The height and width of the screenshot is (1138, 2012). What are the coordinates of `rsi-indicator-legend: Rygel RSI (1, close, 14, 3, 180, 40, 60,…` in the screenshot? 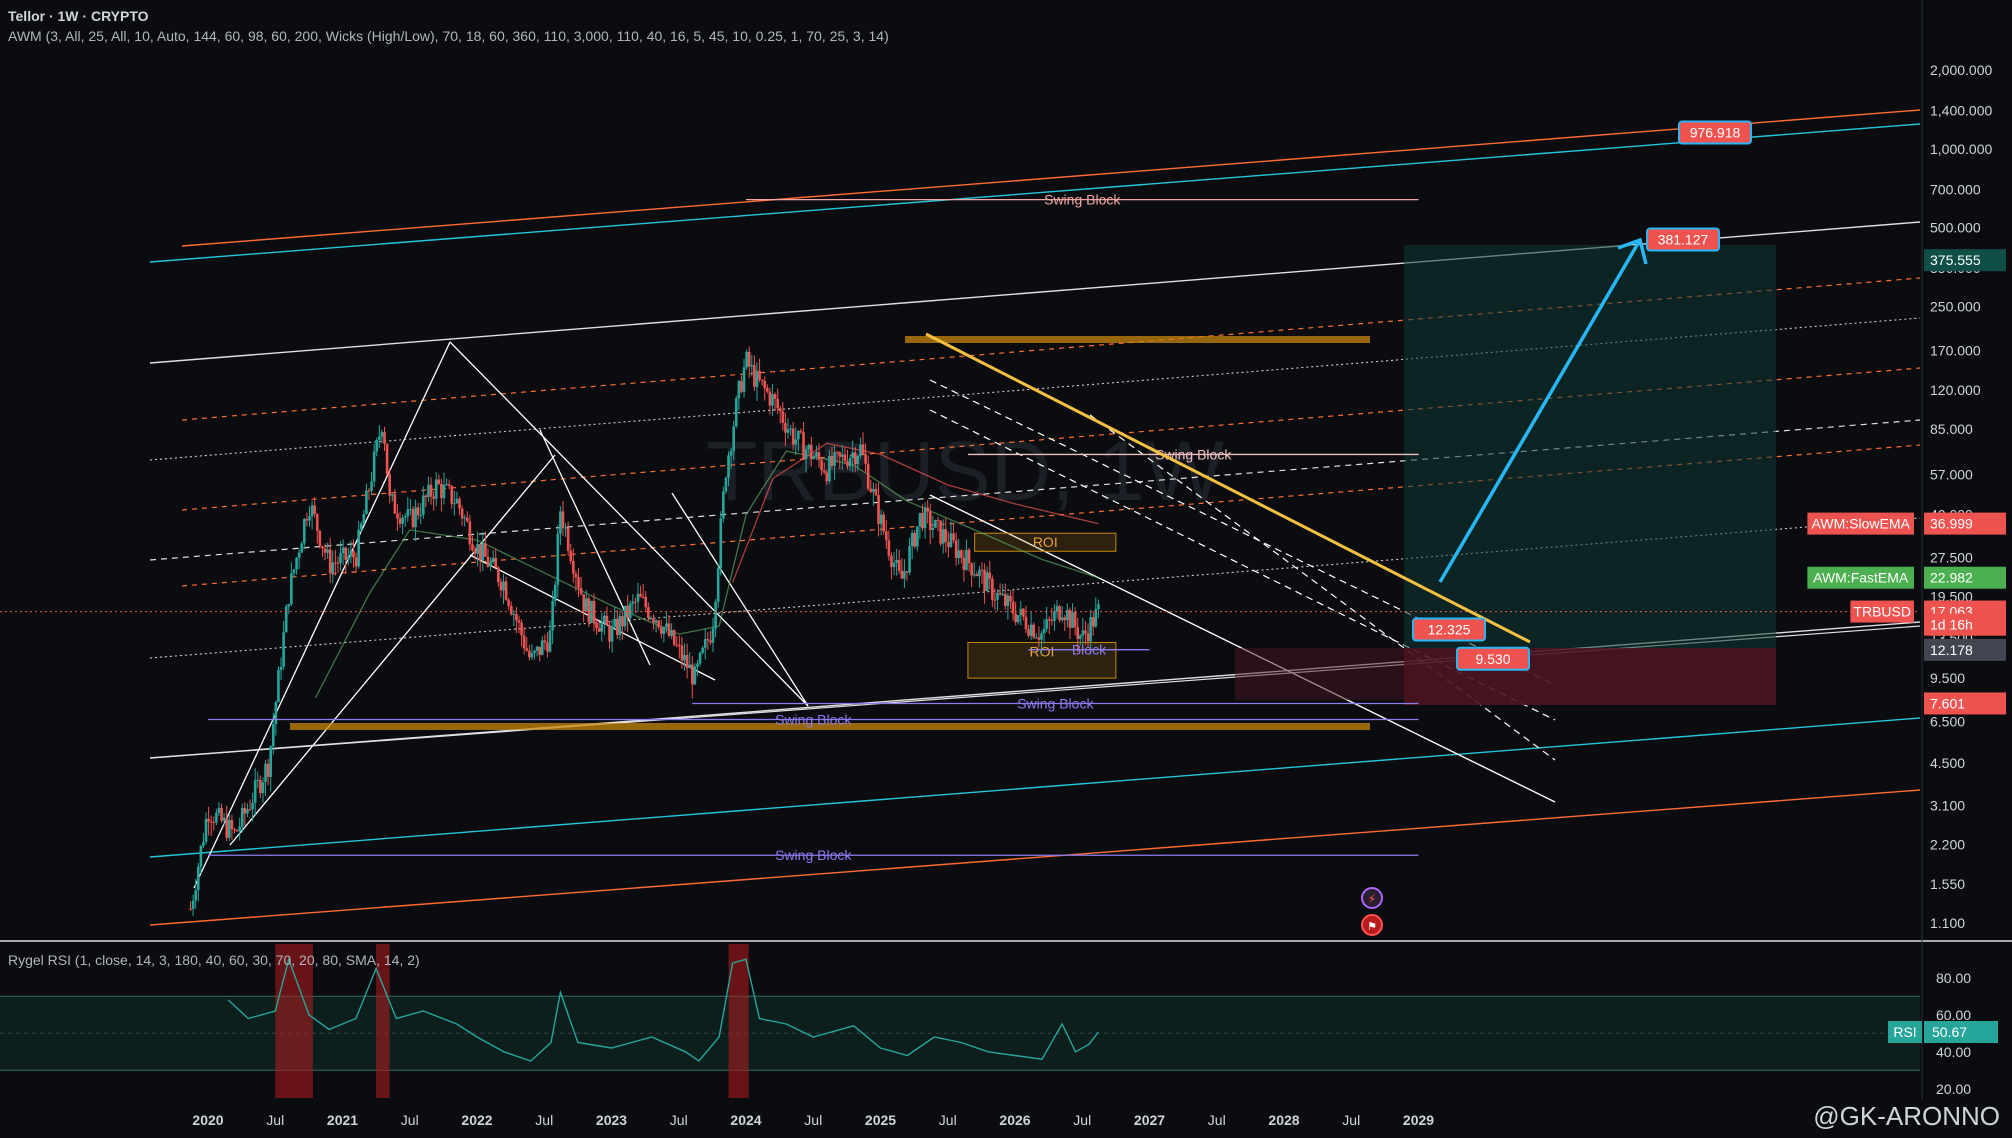 It's located at (214, 960).